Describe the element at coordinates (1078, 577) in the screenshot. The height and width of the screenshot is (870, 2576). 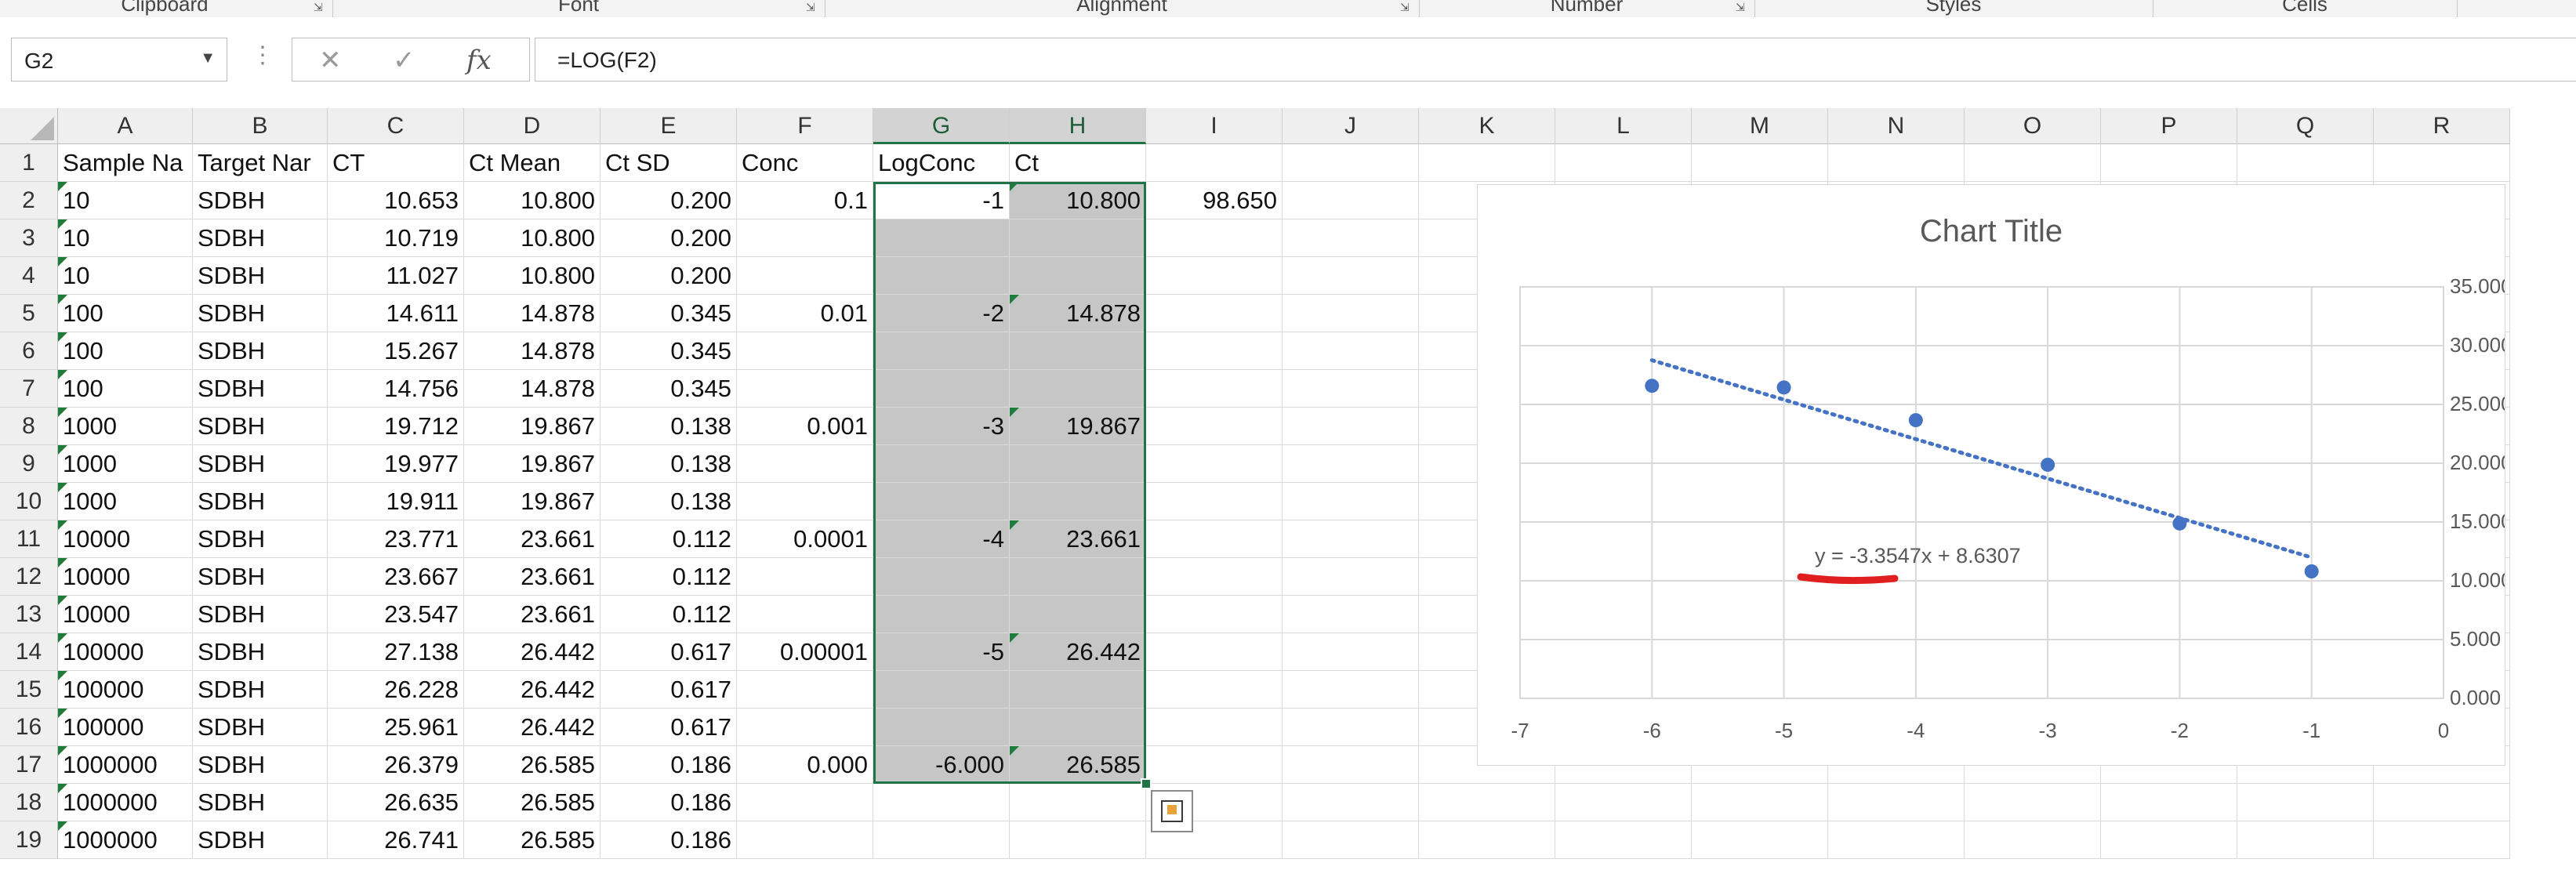
I see `cell-h12` at that location.